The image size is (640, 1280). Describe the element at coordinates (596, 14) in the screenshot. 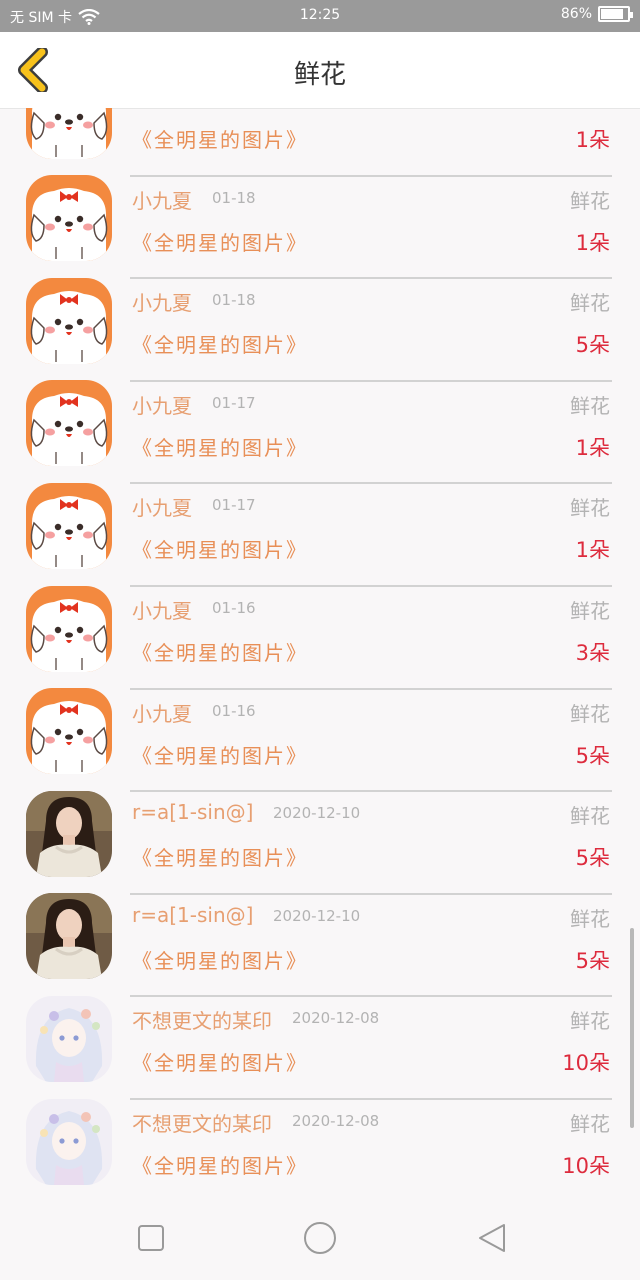

I see `status-right: 86%` at that location.